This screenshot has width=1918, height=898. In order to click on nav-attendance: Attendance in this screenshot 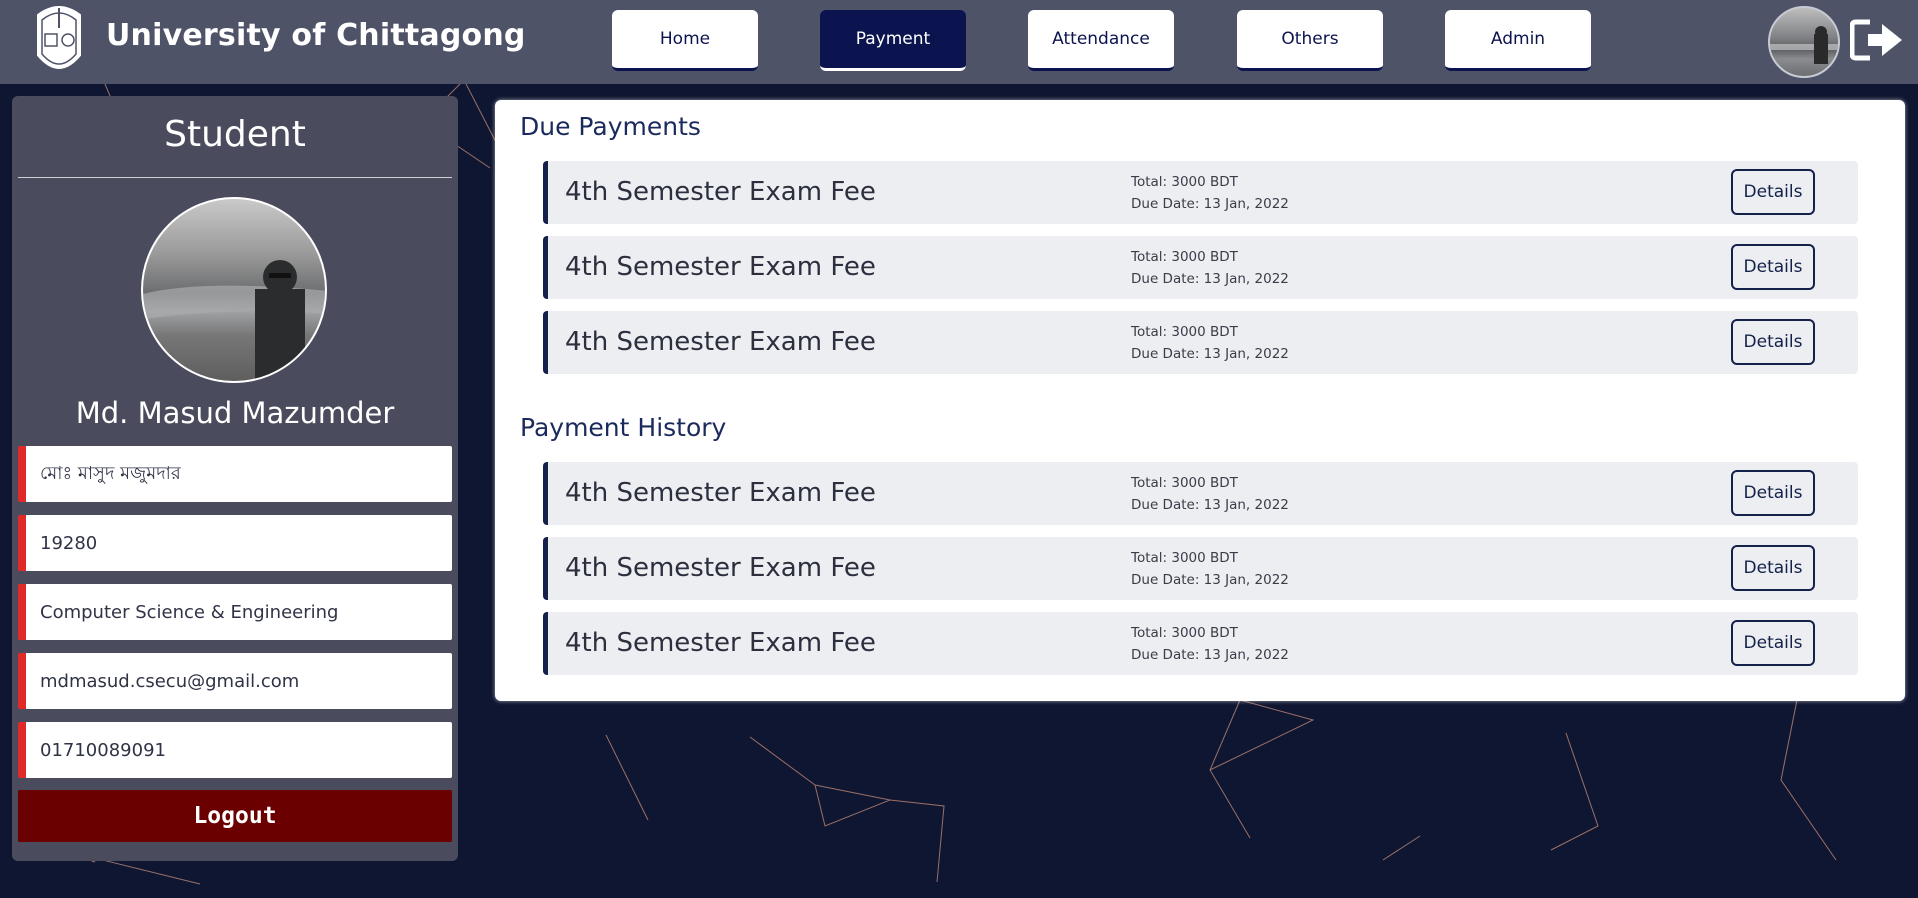, I will do `click(1101, 40)`.